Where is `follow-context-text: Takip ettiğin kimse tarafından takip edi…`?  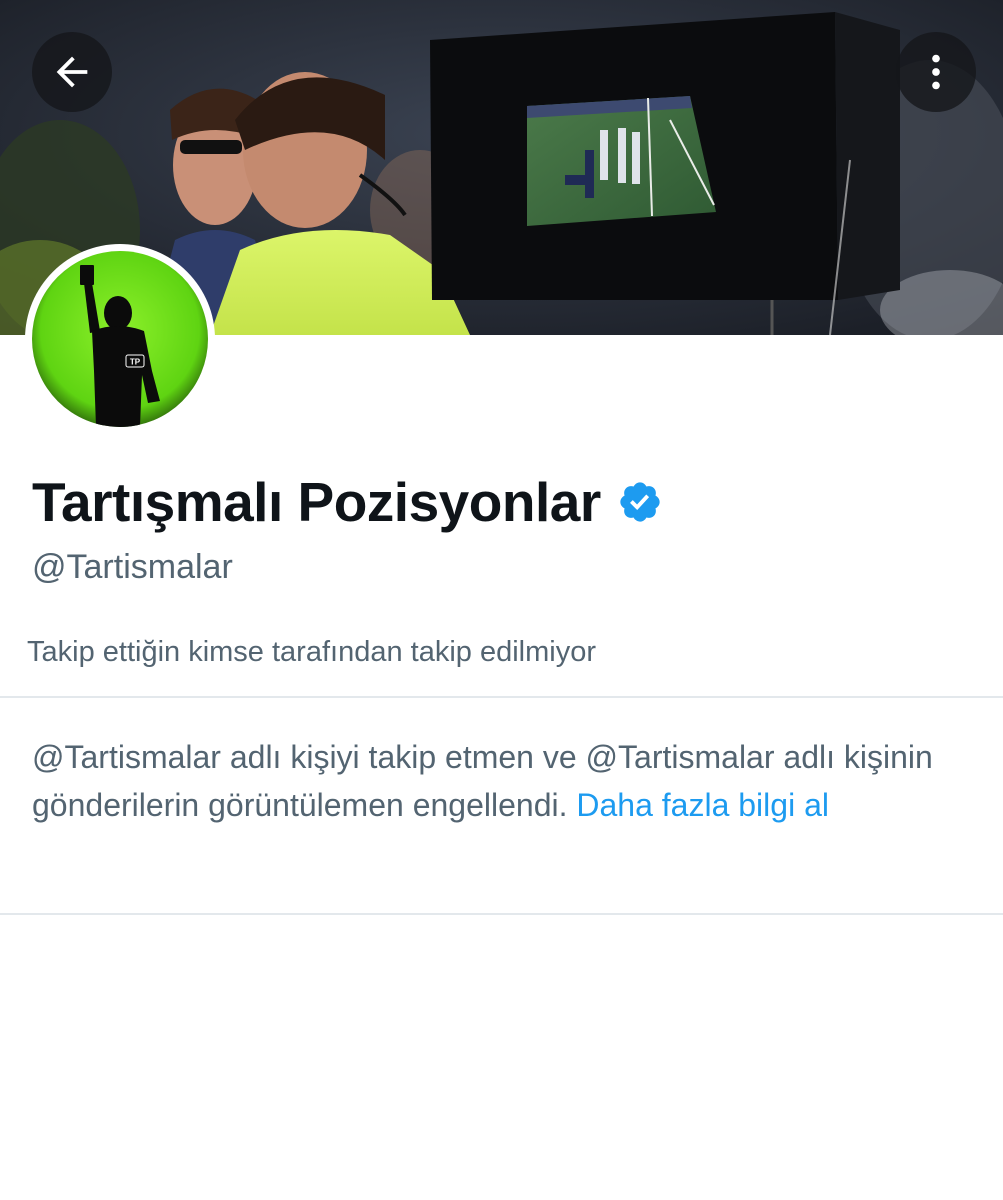 follow-context-text: Takip ettiğin kimse tarafından takip edi… is located at coordinates (311, 652).